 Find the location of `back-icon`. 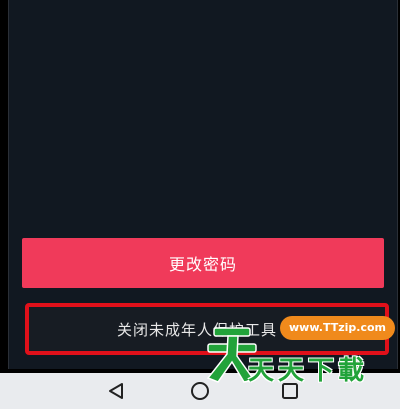

back-icon is located at coordinates (116, 391).